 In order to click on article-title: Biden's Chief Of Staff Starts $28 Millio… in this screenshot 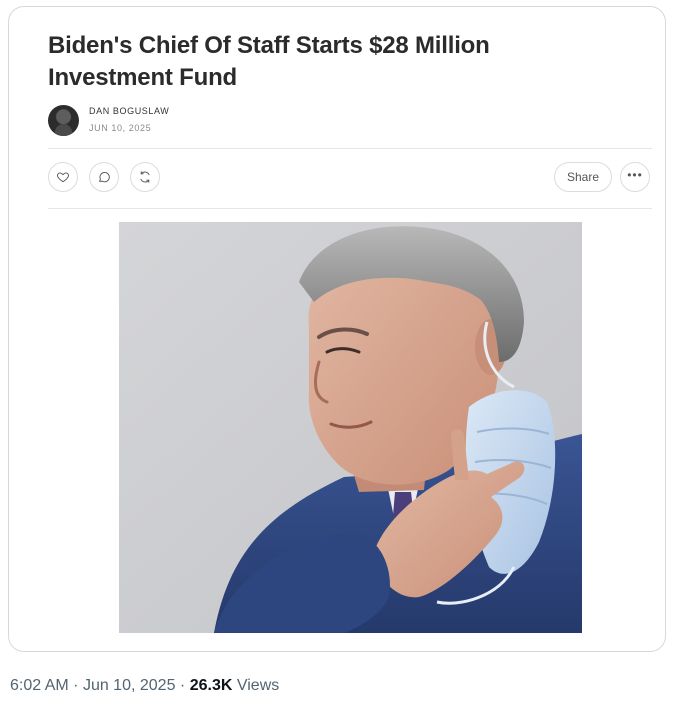, I will do `click(328, 62)`.